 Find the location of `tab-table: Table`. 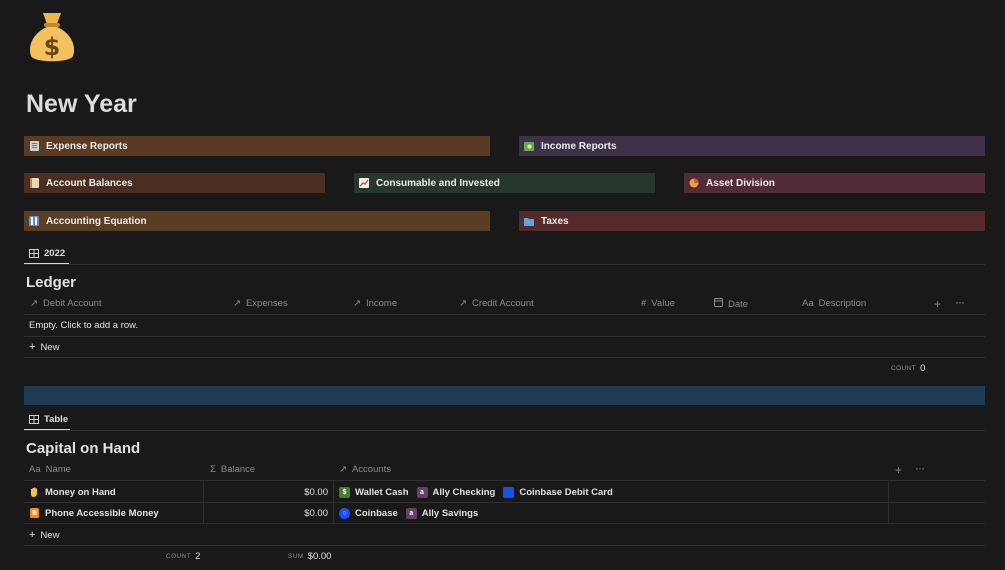

tab-table: Table is located at coordinates (48, 419).